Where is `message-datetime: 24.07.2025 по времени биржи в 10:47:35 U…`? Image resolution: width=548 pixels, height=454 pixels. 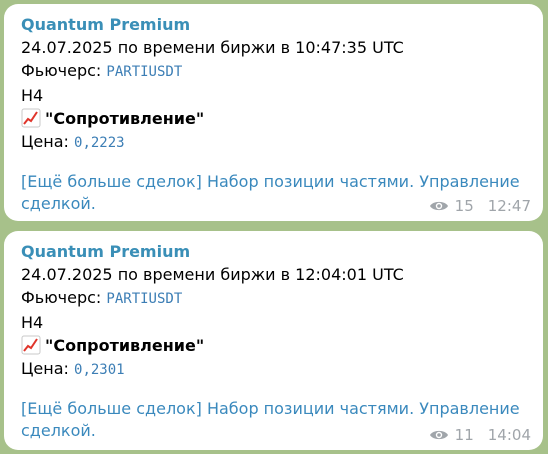 message-datetime: 24.07.2025 по времени биржи в 10:47:35 U… is located at coordinates (212, 47).